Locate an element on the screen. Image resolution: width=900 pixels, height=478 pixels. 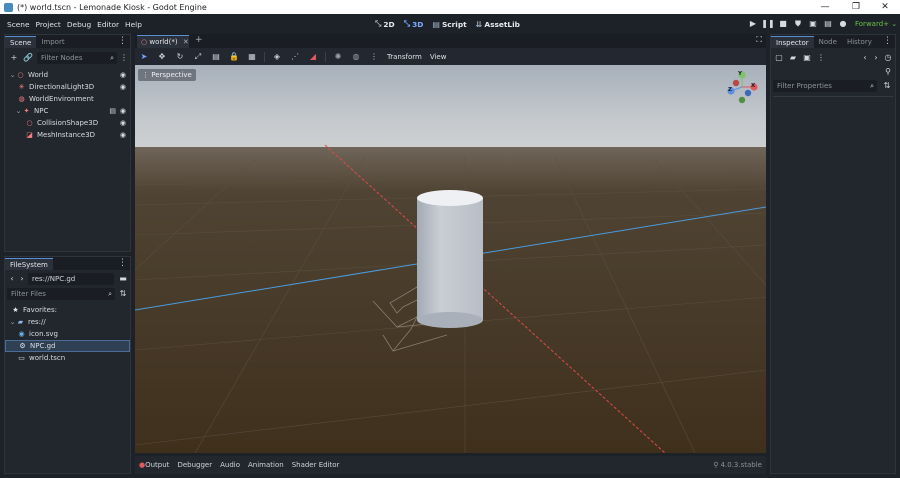
resource-options-icon: ⋮ is located at coordinates (821, 58).